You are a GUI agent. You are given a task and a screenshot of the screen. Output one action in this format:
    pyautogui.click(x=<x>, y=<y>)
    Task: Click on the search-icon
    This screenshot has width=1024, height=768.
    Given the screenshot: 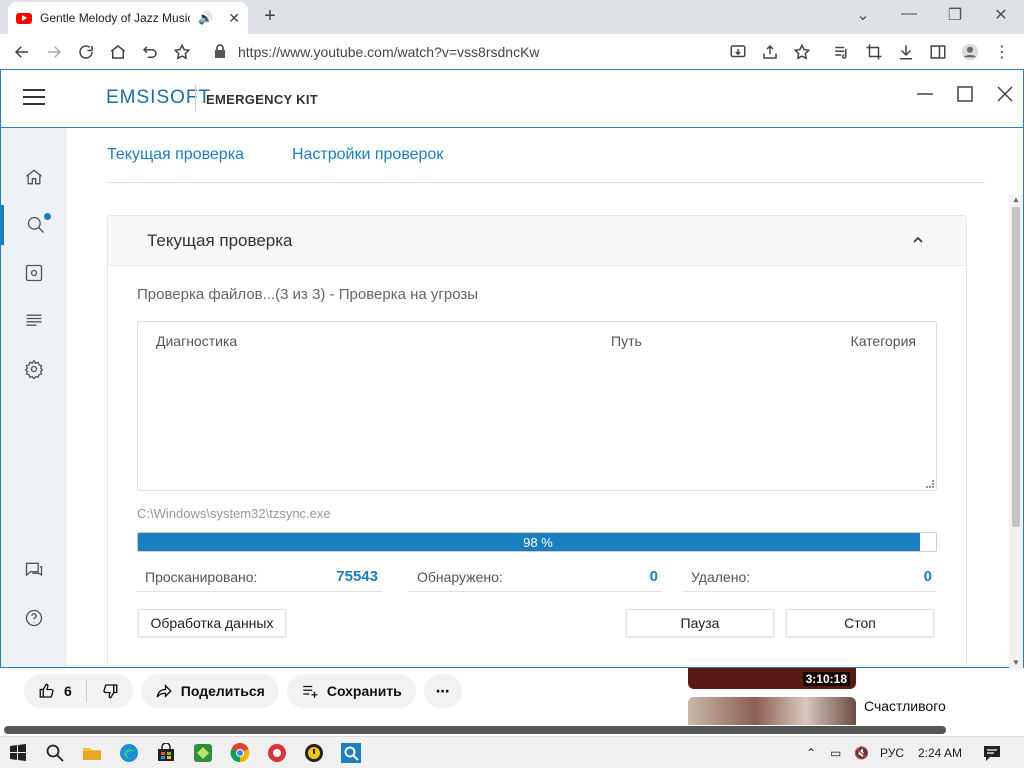 What is the action you would take?
    pyautogui.click(x=55, y=753)
    